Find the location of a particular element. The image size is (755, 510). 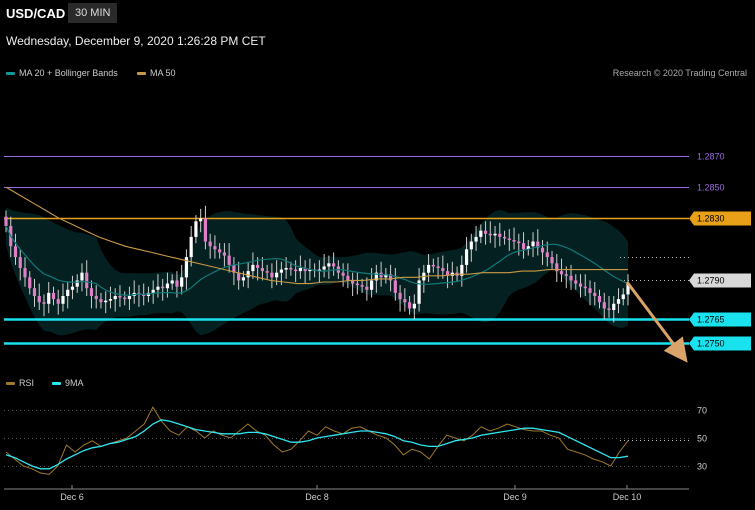

rsi-line is located at coordinates (317, 440).